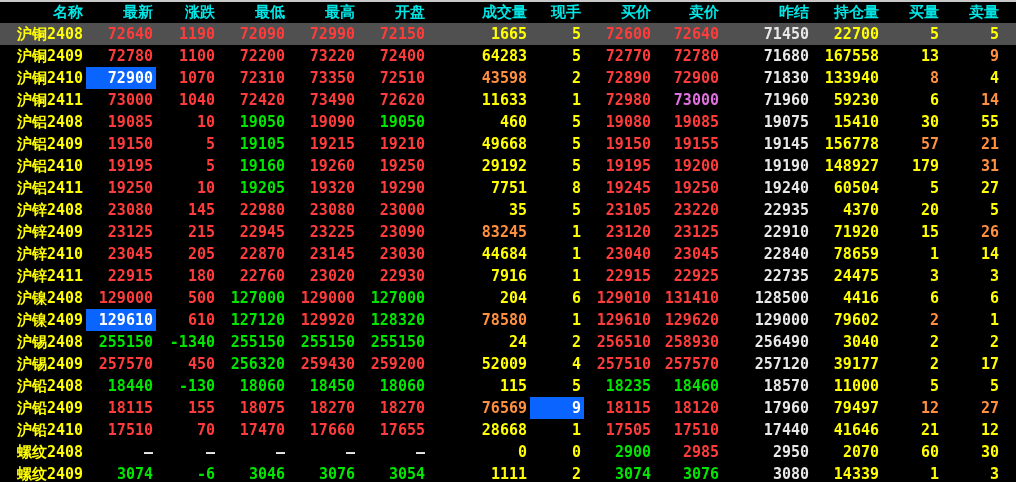 Image resolution: width=1016 pixels, height=482 pixels. I want to click on column-header: 昨结, so click(767, 12).